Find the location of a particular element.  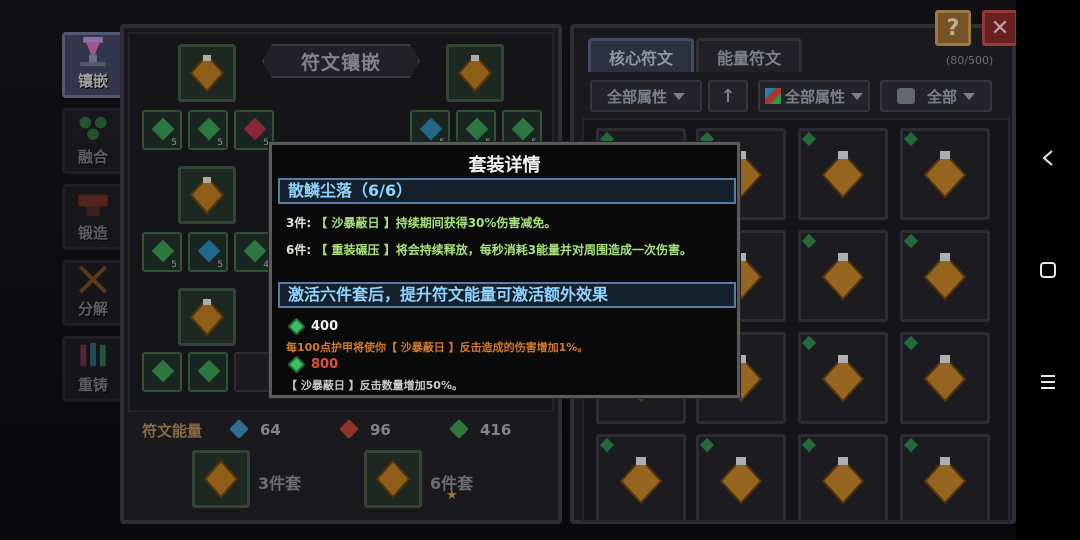

set6-text: 【 重装碾压 】将会持续释放，每秒消耗3能量并对周围造成一次伤害。 is located at coordinates (504, 250).